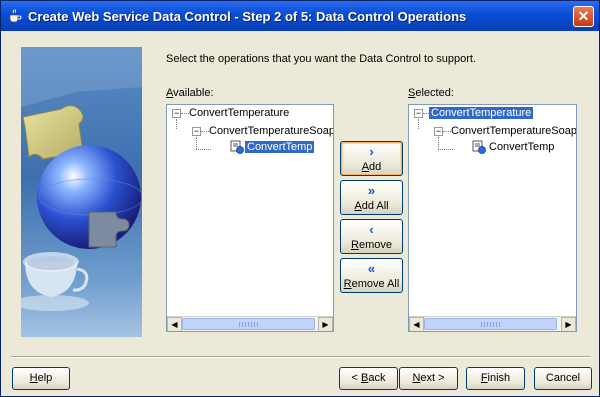 This screenshot has height=397, width=600. What do you see at coordinates (495, 378) in the screenshot?
I see `finish-button: Finish` at bounding box center [495, 378].